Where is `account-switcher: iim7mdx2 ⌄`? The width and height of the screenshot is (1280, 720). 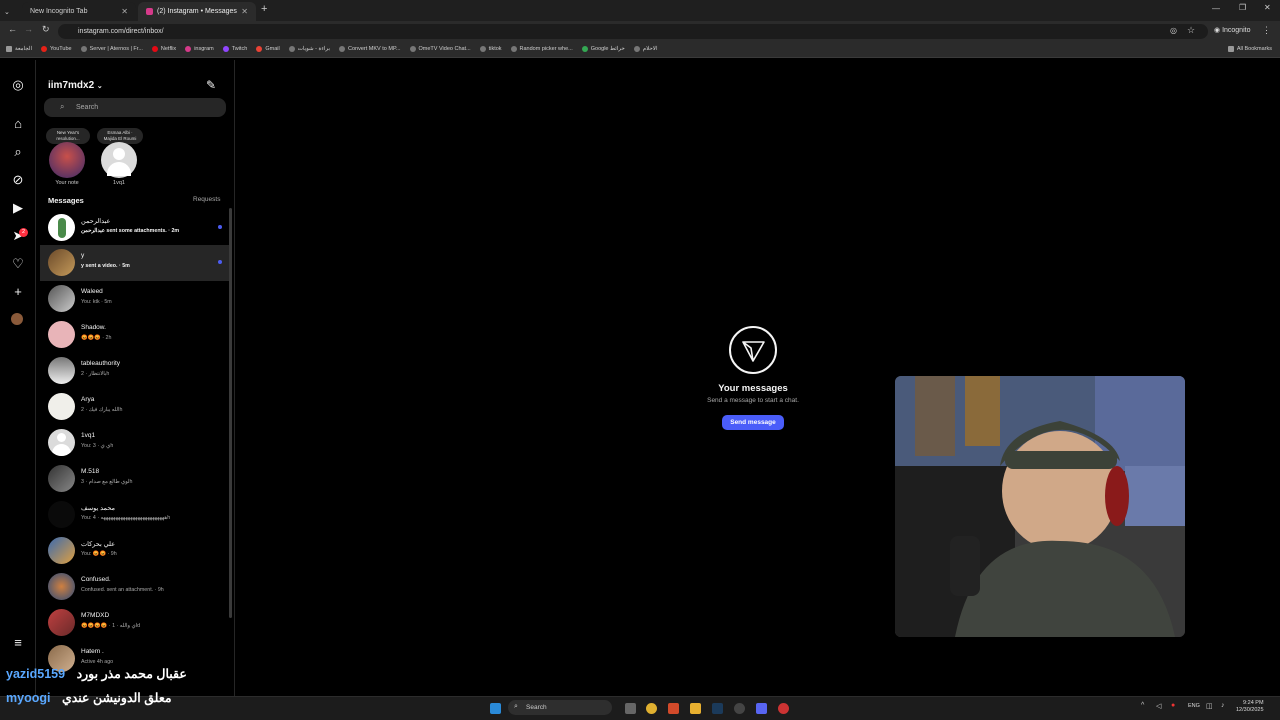
account-switcher: iim7mdx2 ⌄ is located at coordinates (75, 85).